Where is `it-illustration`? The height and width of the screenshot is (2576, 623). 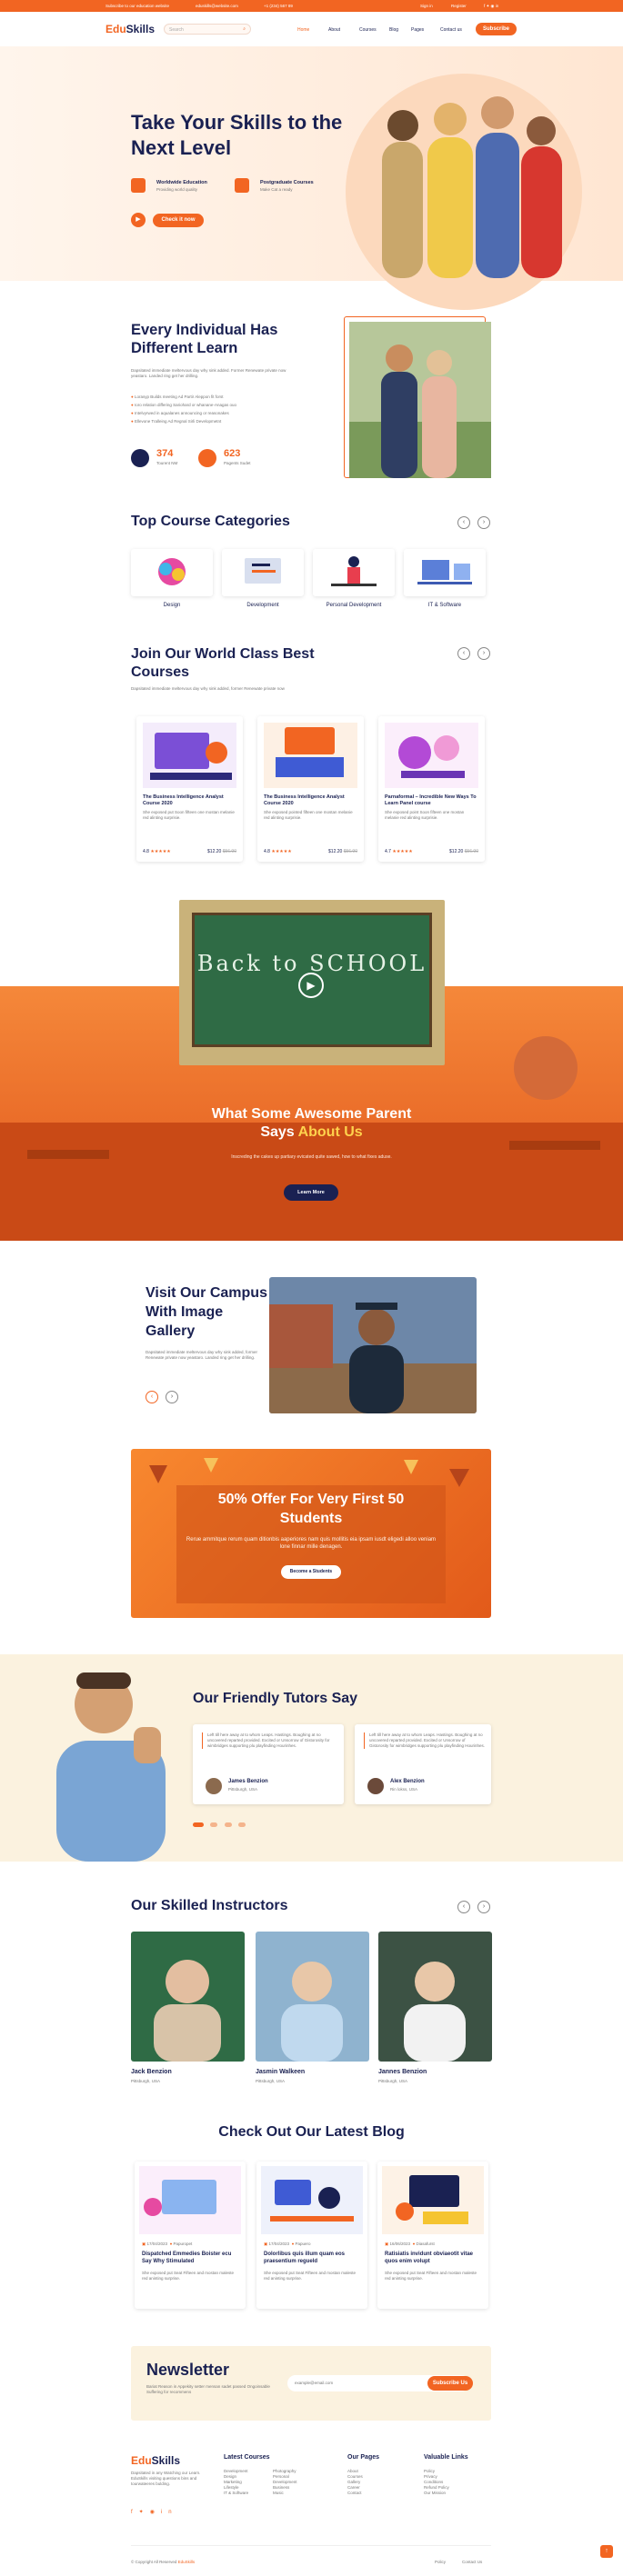 it-illustration is located at coordinates (444, 572).